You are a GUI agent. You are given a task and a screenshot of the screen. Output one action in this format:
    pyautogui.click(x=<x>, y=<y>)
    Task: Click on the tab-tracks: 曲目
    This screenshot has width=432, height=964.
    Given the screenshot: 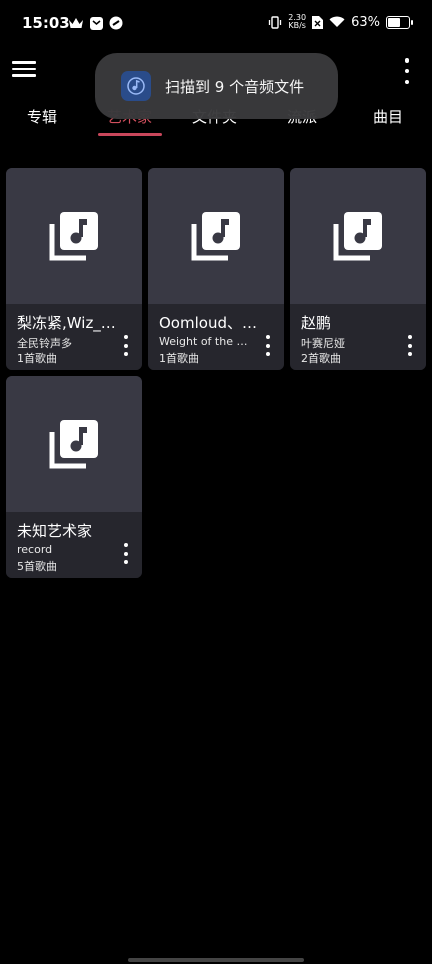 What is the action you would take?
    pyautogui.click(x=388, y=116)
    